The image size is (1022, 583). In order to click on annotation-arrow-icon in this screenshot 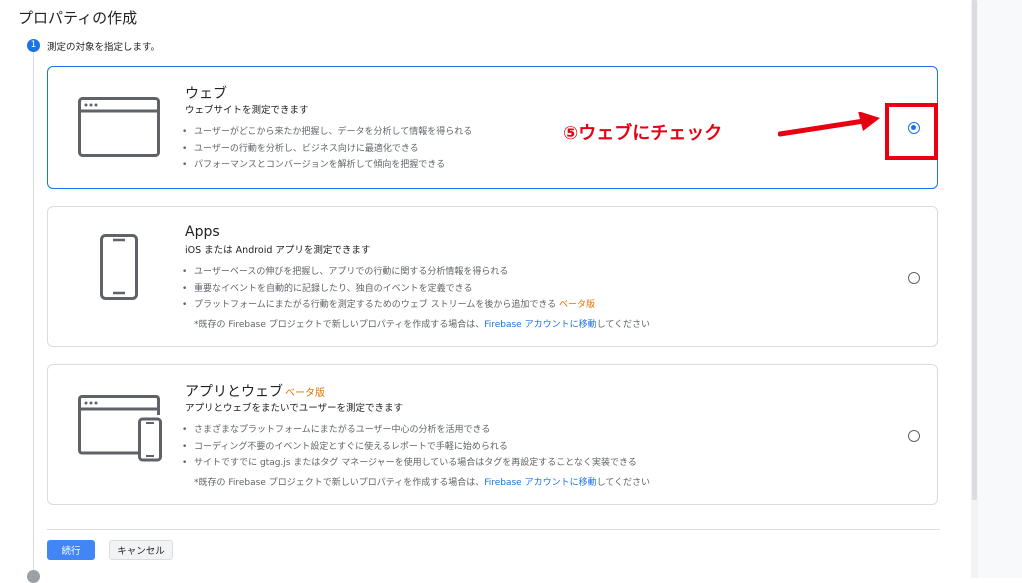, I will do `click(829, 124)`.